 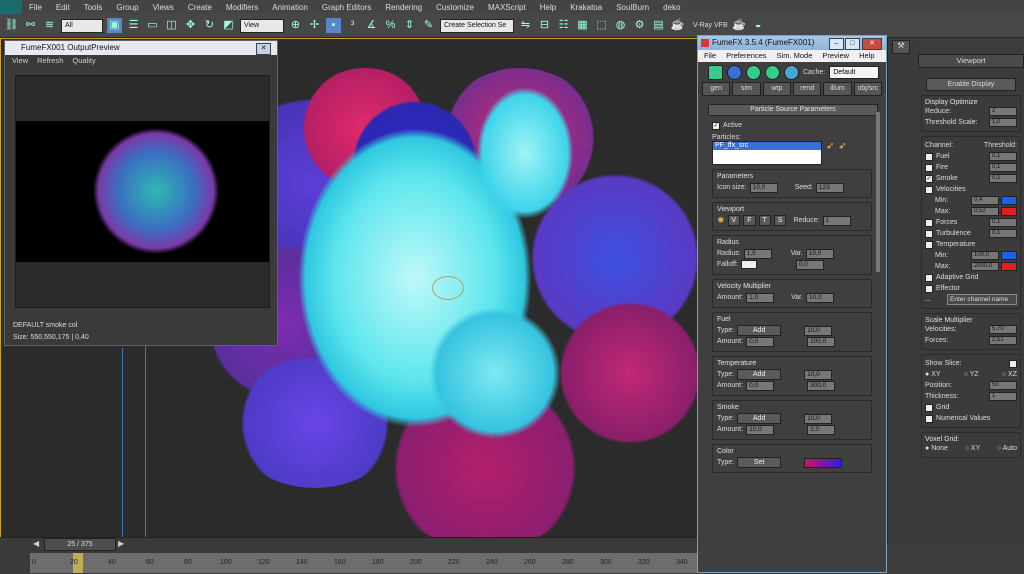 I want to click on slice-thickness-spinner: 1, so click(x=1003, y=396).